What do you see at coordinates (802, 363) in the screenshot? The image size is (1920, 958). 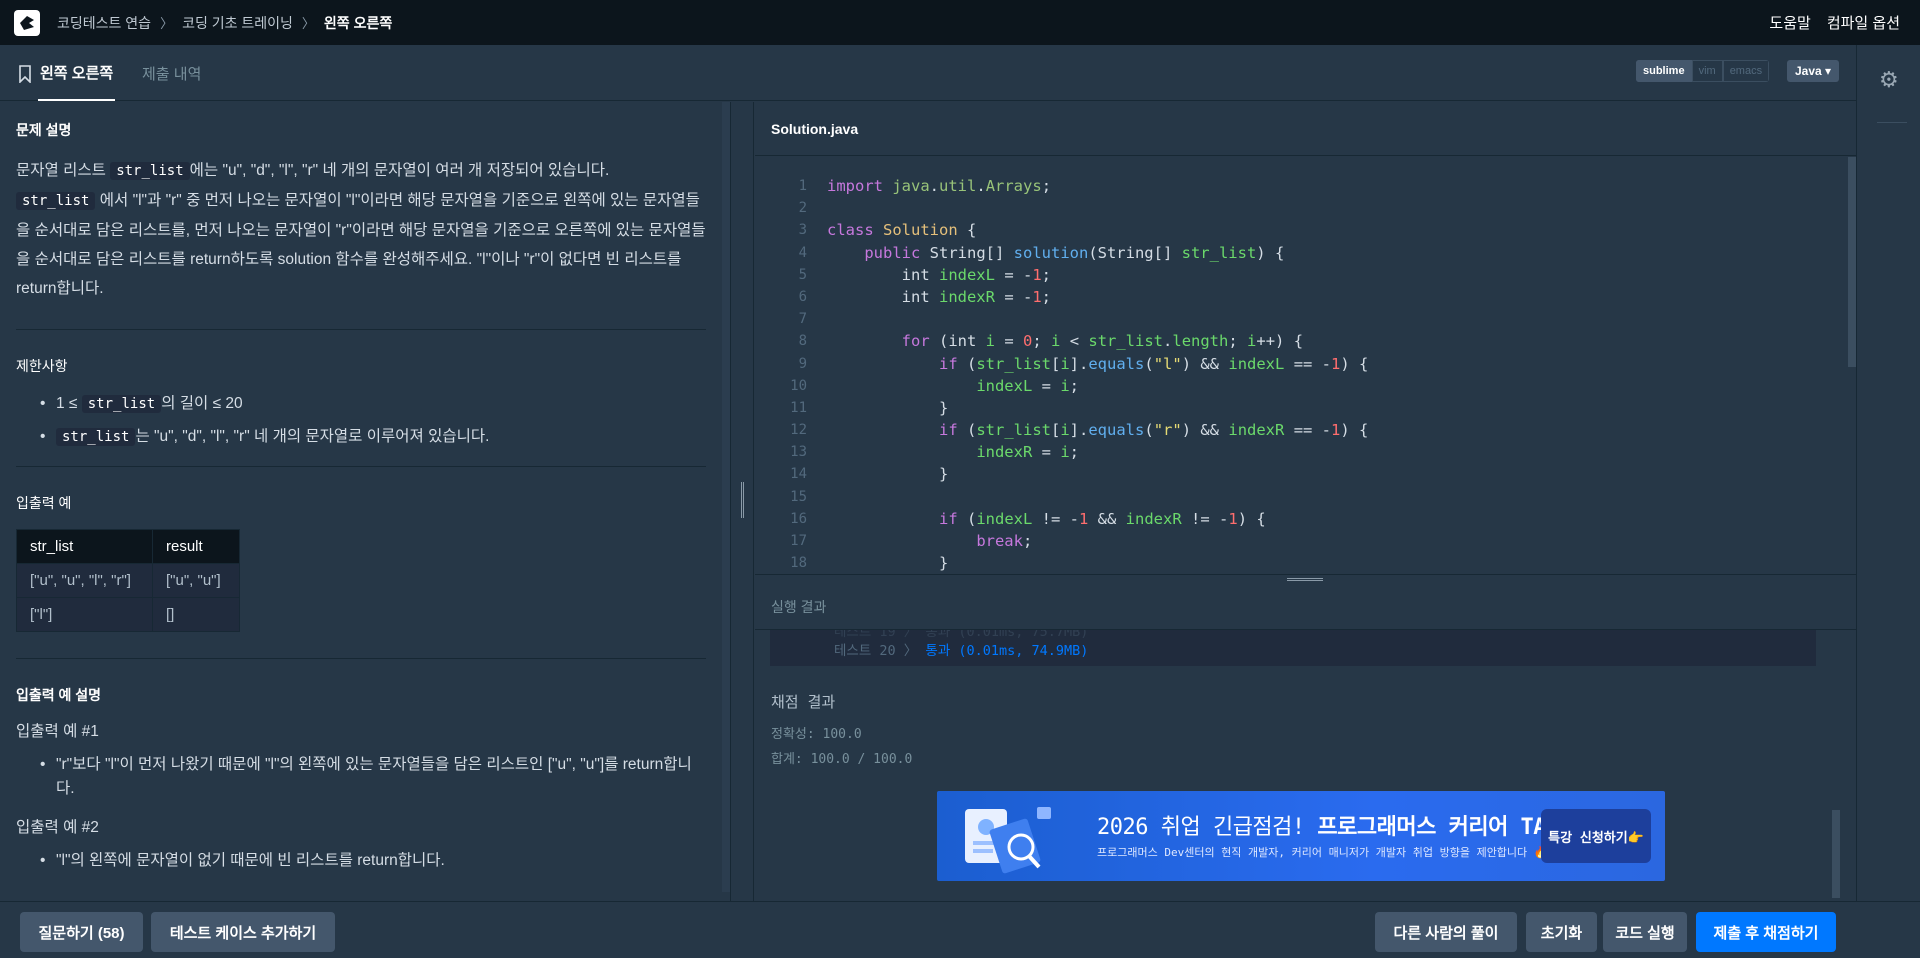 I see `line-number: 9` at bounding box center [802, 363].